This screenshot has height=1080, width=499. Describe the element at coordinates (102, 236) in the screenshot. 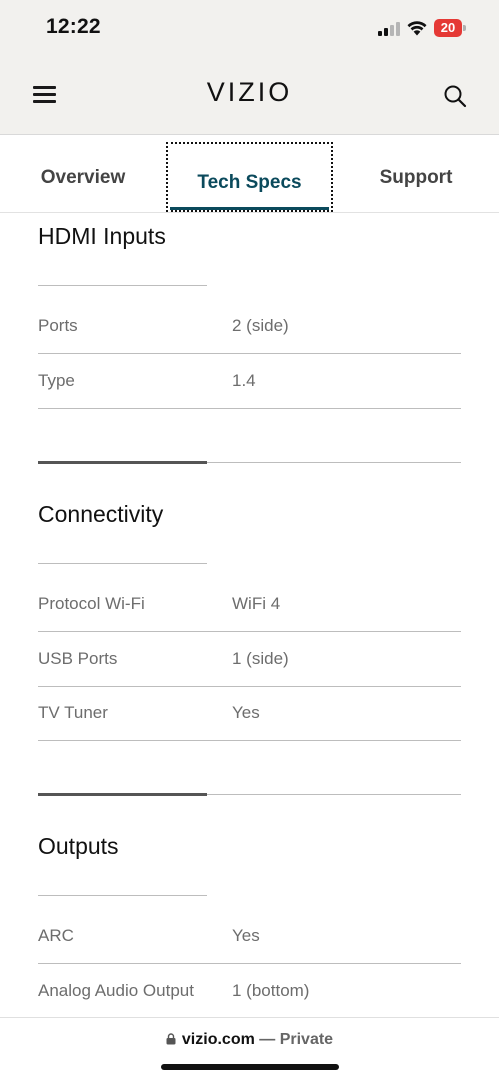

I see `section-title-hdmi-inputs: HDMI Inputs` at that location.